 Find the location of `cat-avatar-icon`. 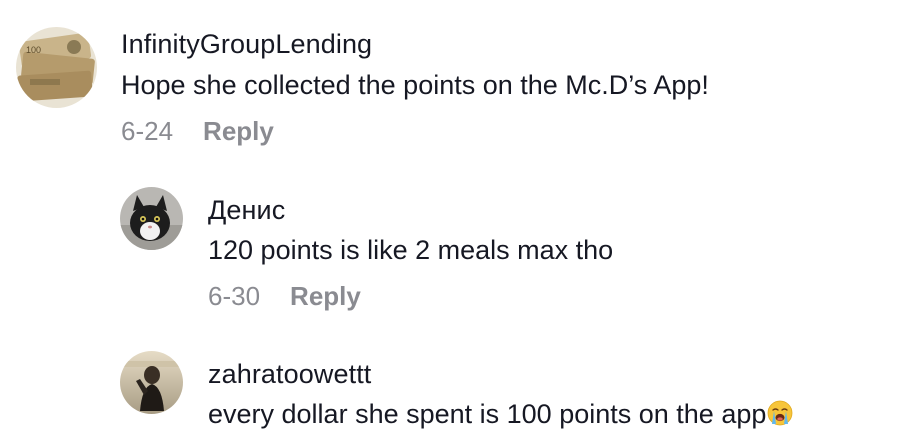

cat-avatar-icon is located at coordinates (151, 218).